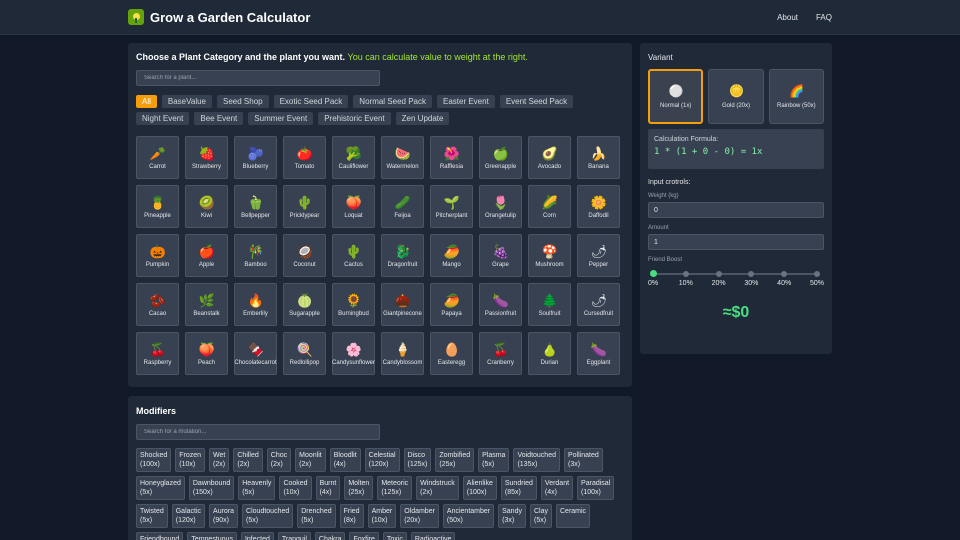  I want to click on plant-tile: 🍆 Passionfruit, so click(500, 304).